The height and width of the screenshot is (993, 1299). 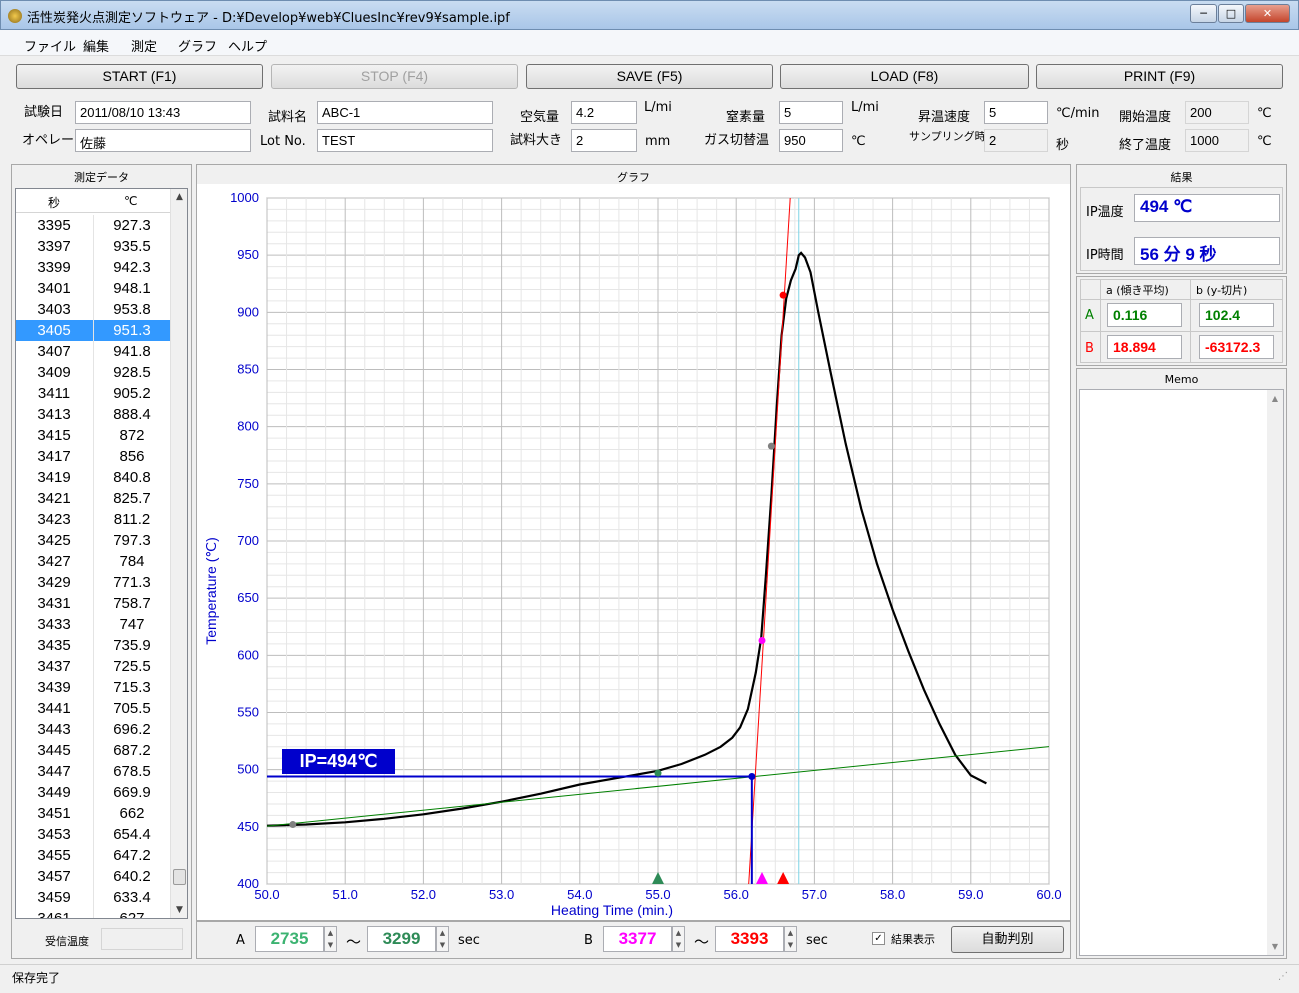 What do you see at coordinates (93, 603) in the screenshot?
I see `data-row: 3431 758.7` at bounding box center [93, 603].